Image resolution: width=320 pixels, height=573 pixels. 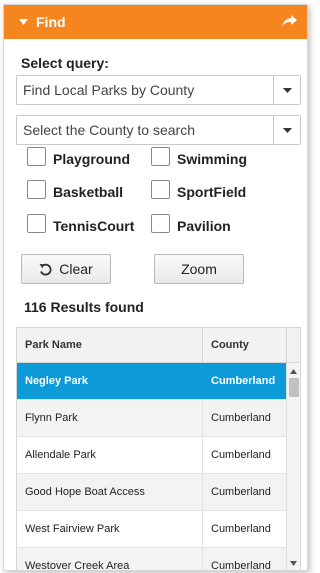 What do you see at coordinates (110, 559) in the screenshot?
I see `park-name-cell: Westover Creek Area` at bounding box center [110, 559].